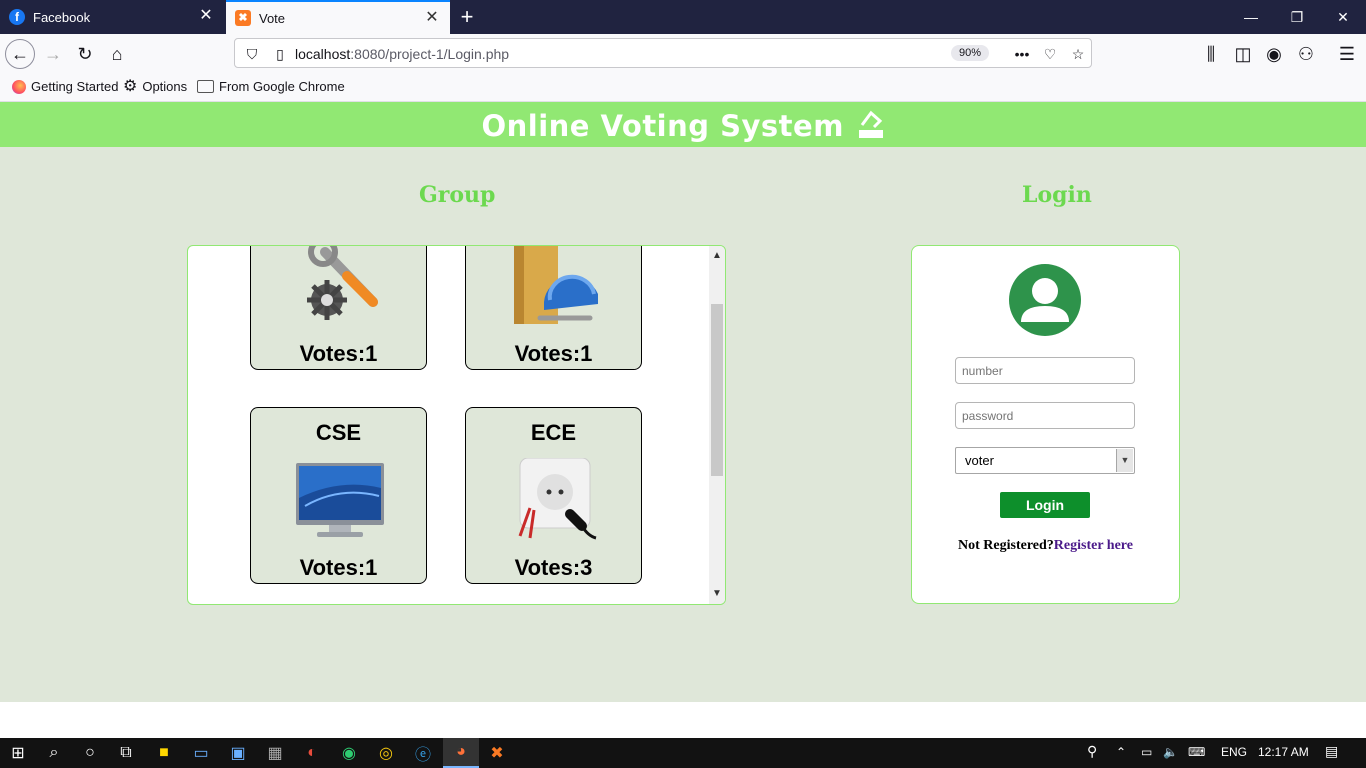 This screenshot has height=768, width=1366. Describe the element at coordinates (20, 54) in the screenshot. I see `back-icon: ←` at that location.